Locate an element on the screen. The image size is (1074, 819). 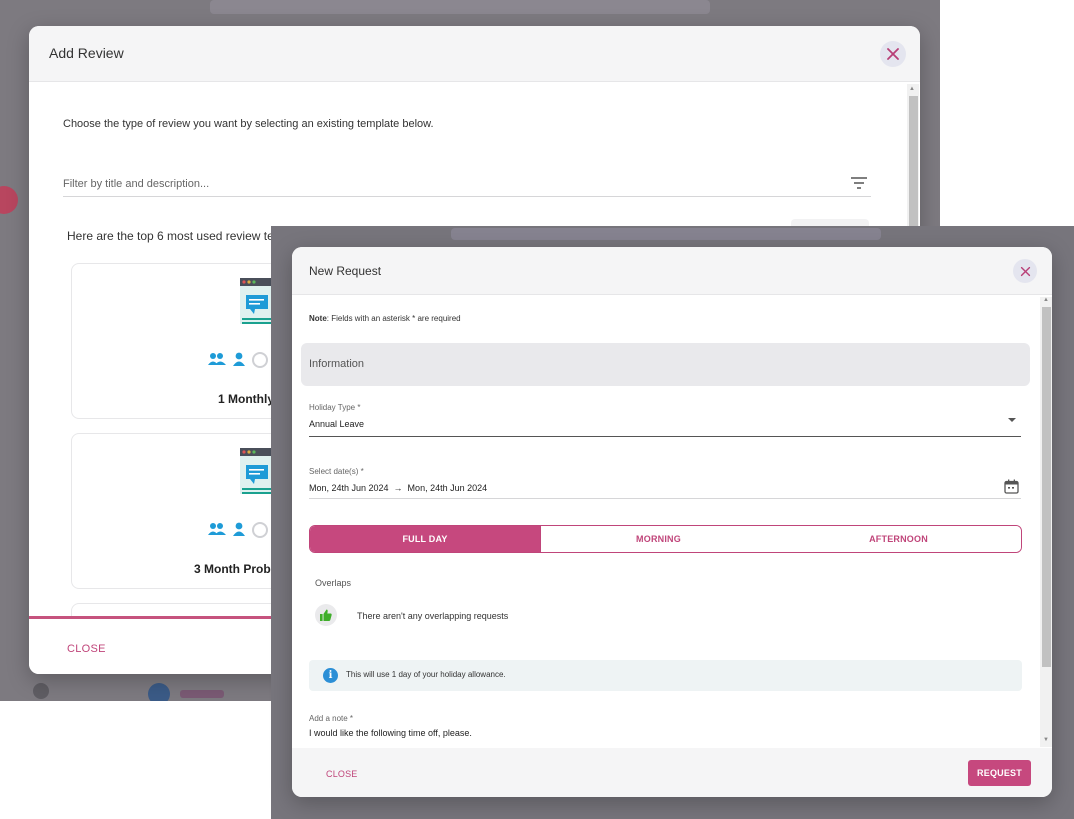
chevron-down-icon is located at coordinates (1012, 420).